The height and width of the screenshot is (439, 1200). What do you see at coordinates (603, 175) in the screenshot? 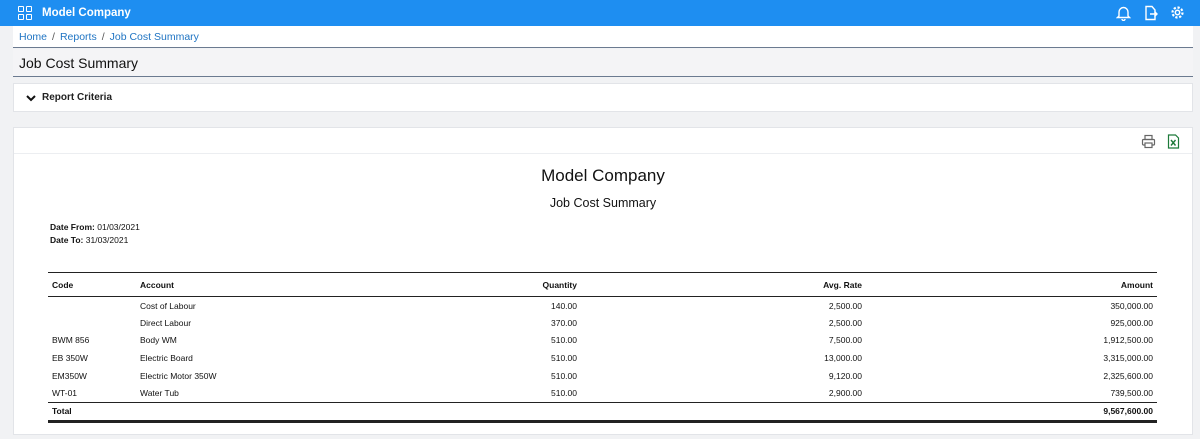
I see `report-company: Model Company` at bounding box center [603, 175].